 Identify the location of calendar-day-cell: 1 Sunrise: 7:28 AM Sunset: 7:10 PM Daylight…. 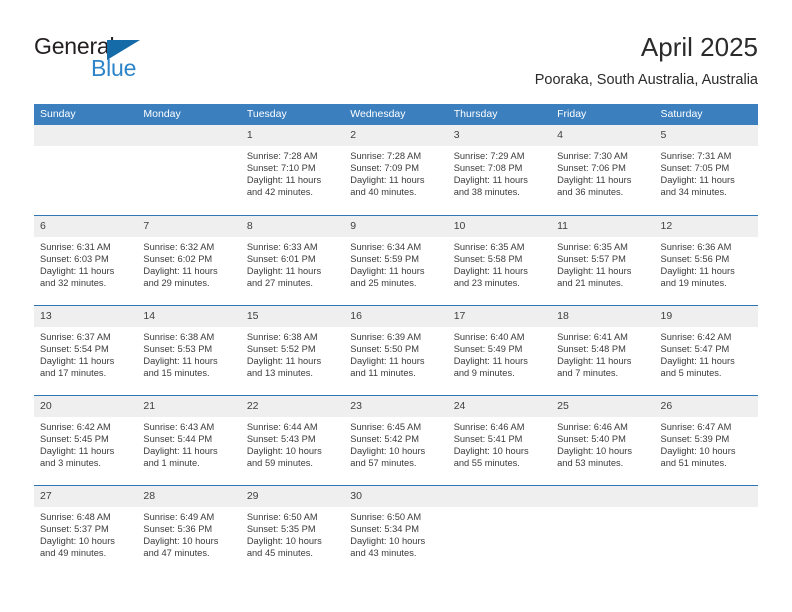
(292, 170).